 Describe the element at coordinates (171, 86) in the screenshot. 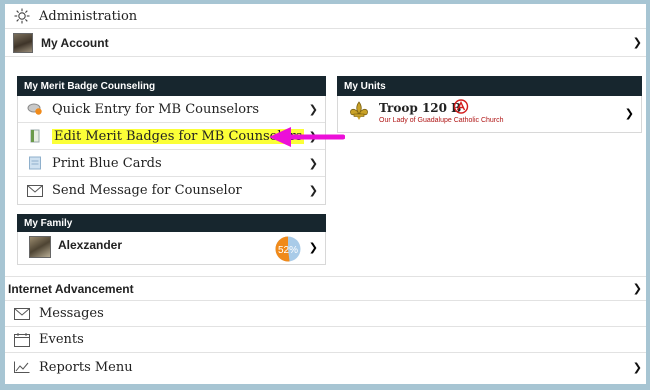

I see `mb-panel-header: My Merit Badge Counseling` at that location.